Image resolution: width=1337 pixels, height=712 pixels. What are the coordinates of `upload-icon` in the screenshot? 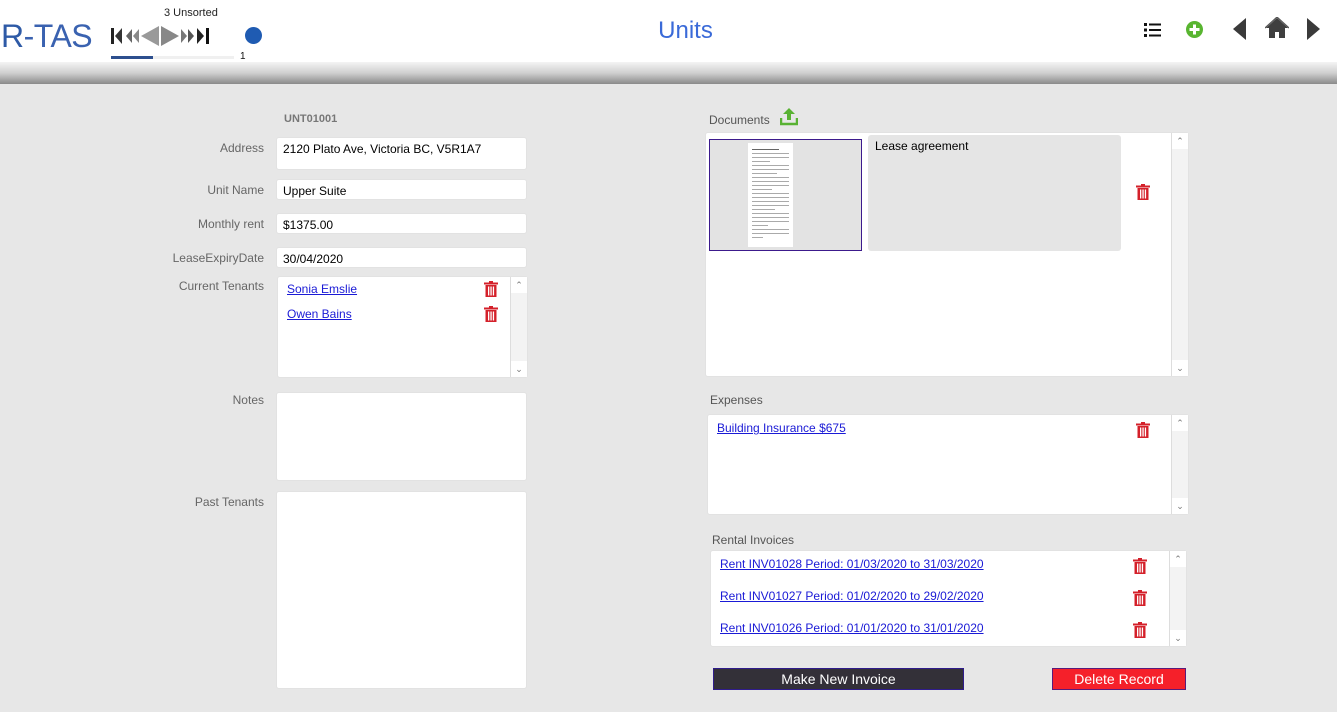 It's located at (789, 119).